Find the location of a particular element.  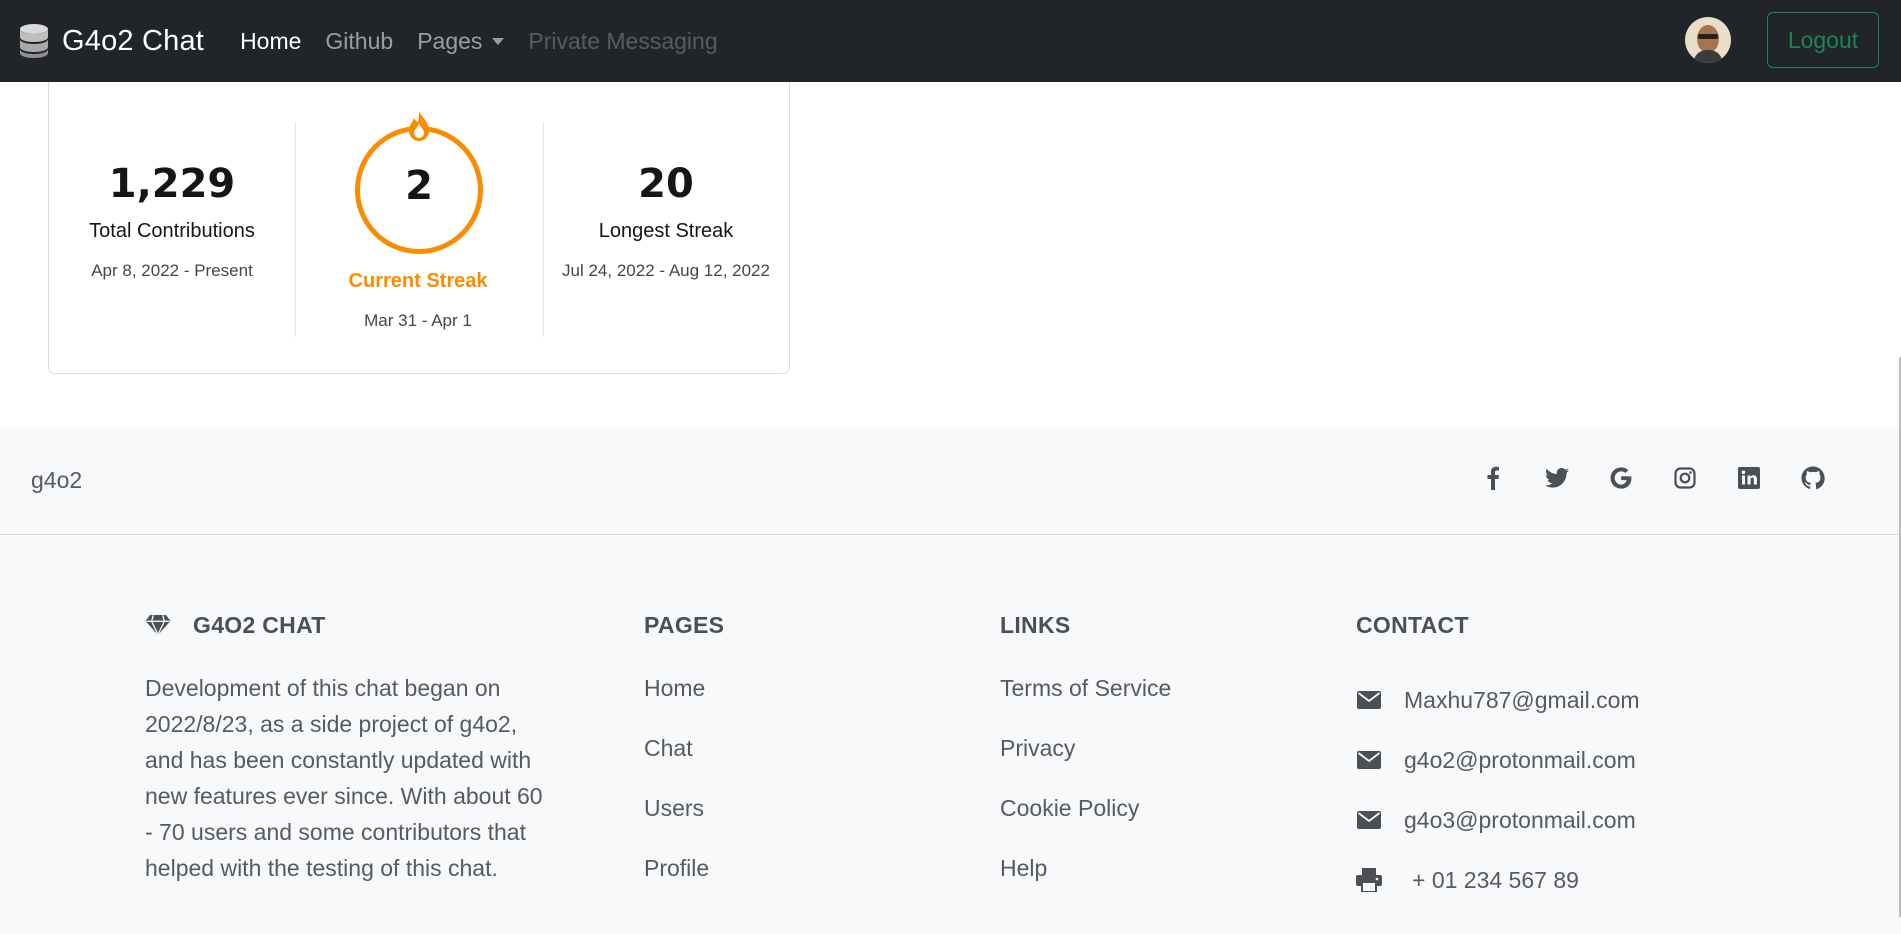

nav-pages-dropdown: Pages is located at coordinates (461, 41).